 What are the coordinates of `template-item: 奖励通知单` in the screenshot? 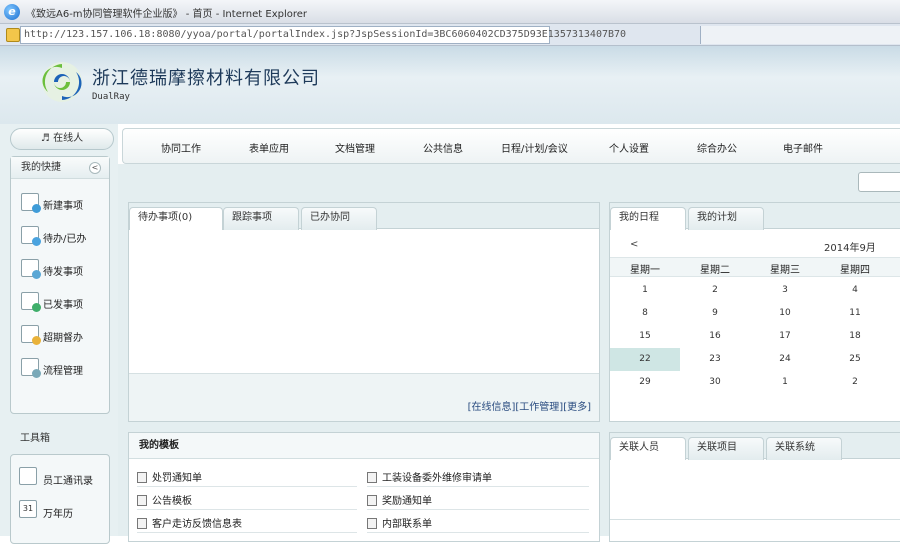 It's located at (399, 501).